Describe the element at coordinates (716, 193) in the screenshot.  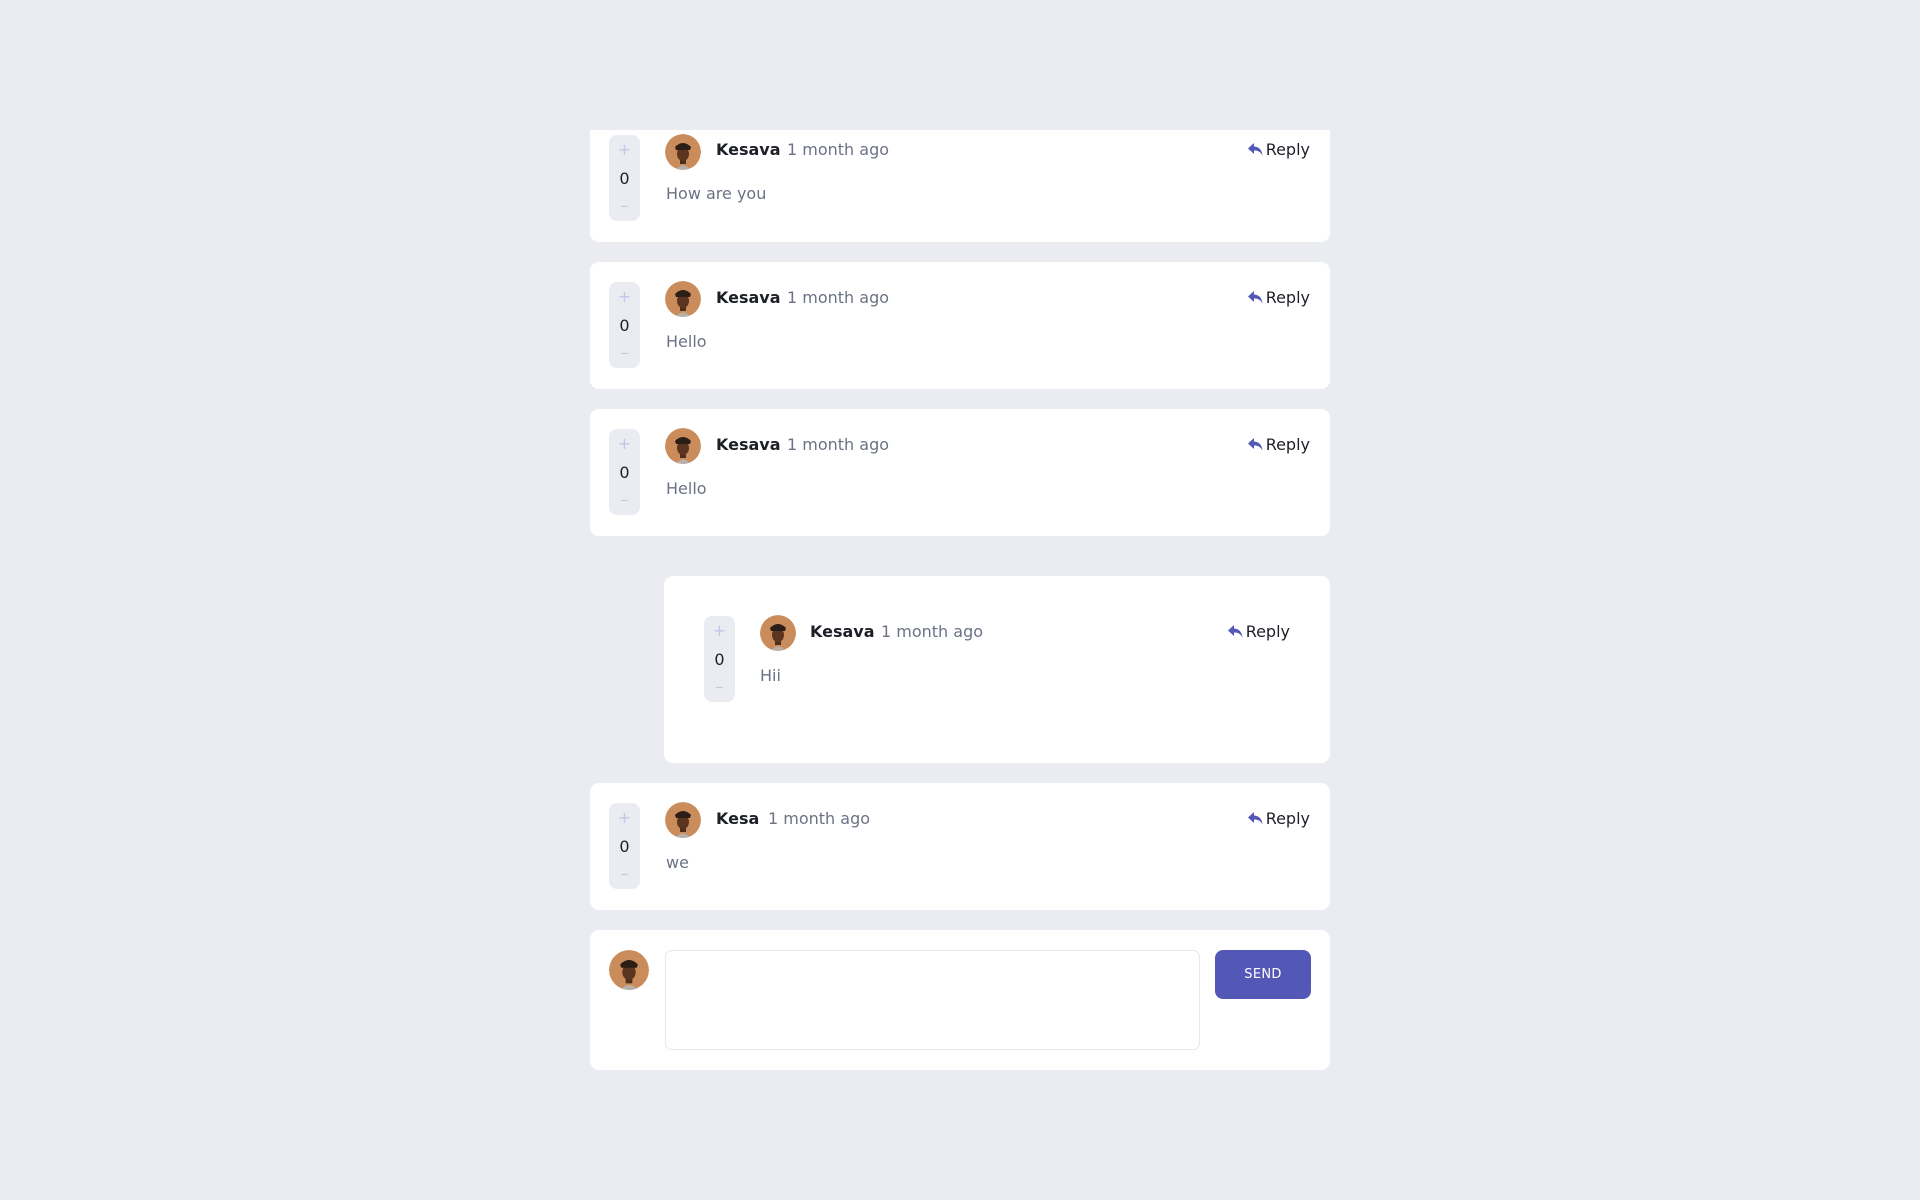
I see `comment-body: How are you` at that location.